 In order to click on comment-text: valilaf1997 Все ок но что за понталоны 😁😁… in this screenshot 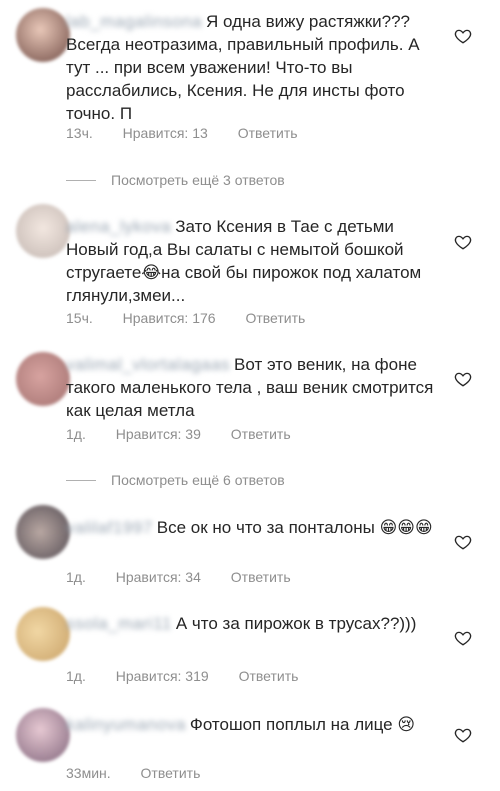, I will do `click(251, 527)`.